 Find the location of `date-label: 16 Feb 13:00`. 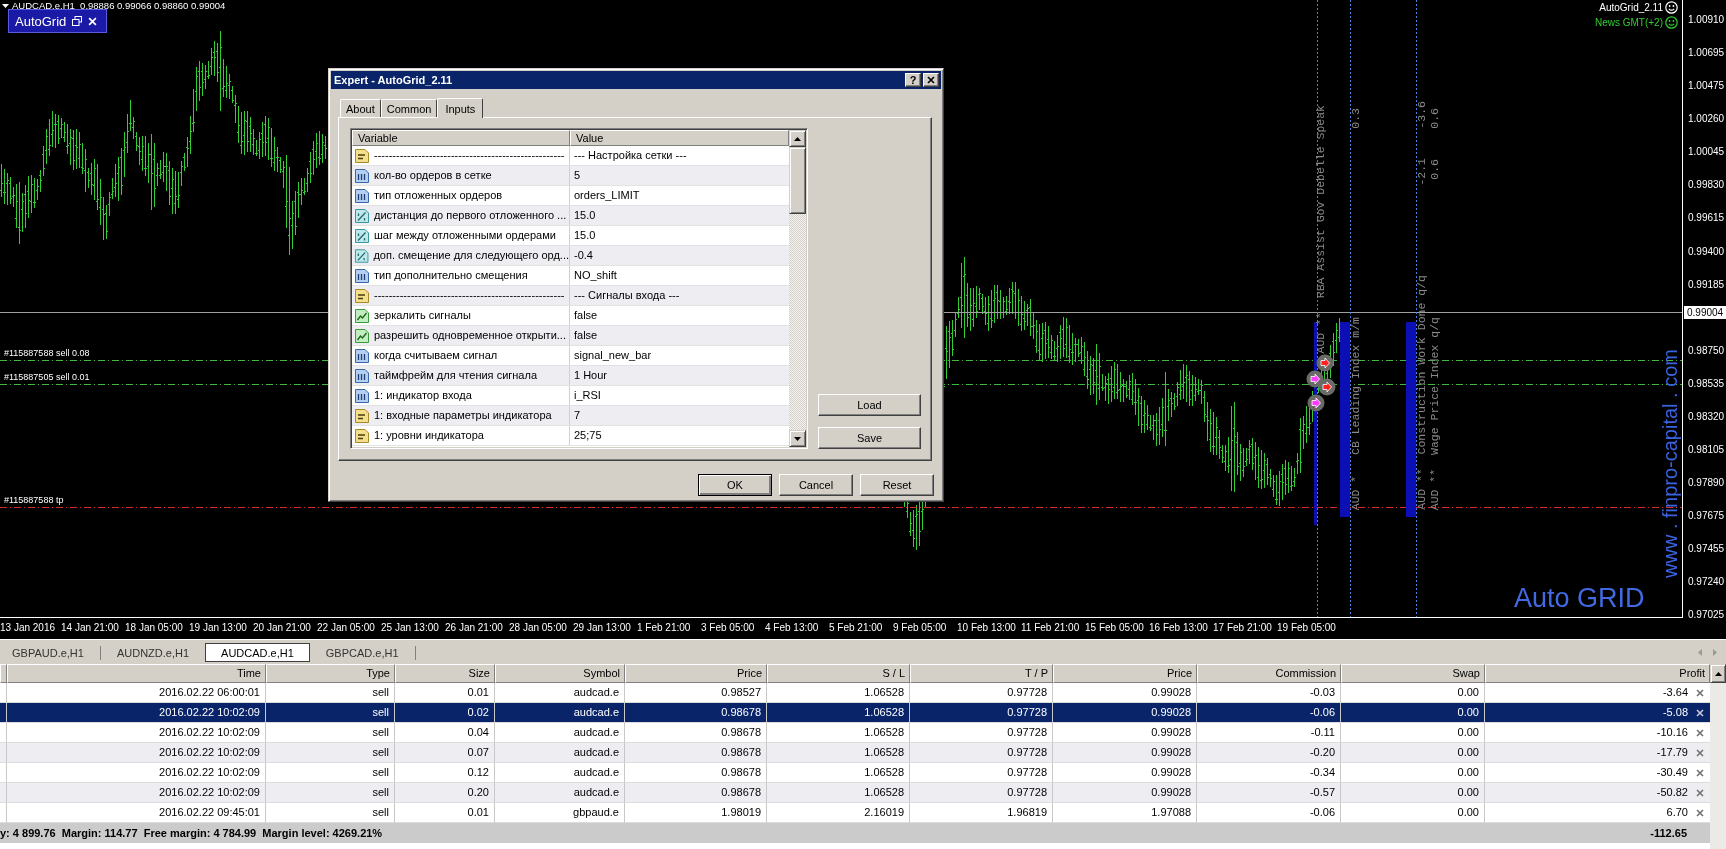

date-label: 16 Feb 13:00 is located at coordinates (1179, 628).